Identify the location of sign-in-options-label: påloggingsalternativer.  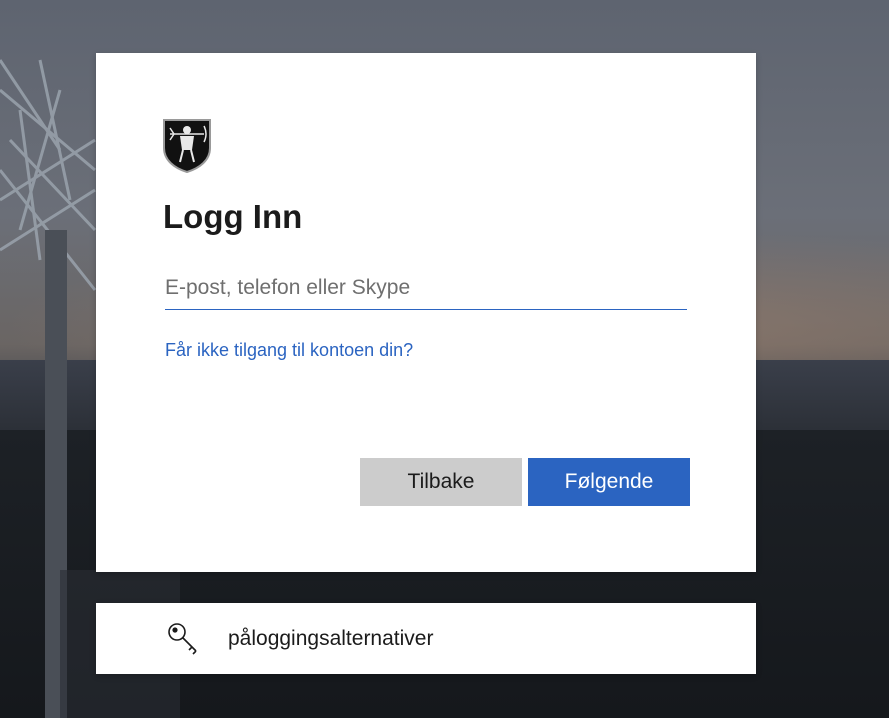
(331, 638).